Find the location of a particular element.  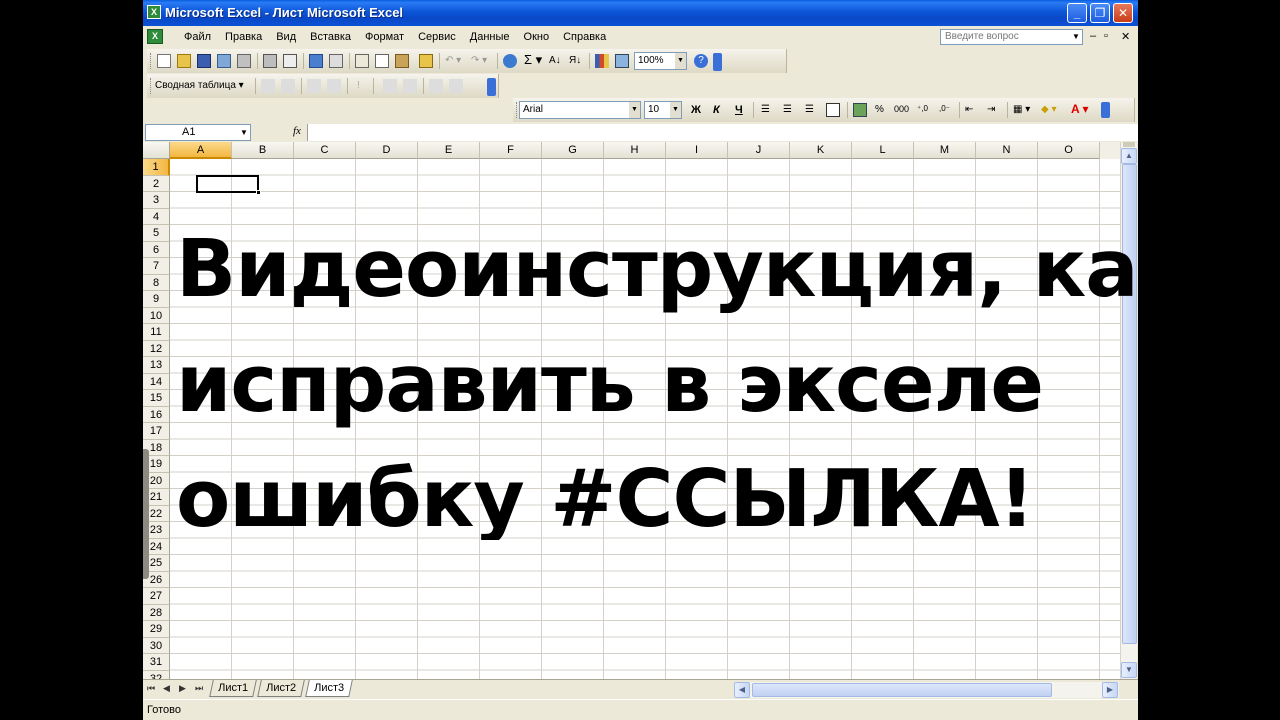

align-center-icon: ☰ is located at coordinates (787, 109).